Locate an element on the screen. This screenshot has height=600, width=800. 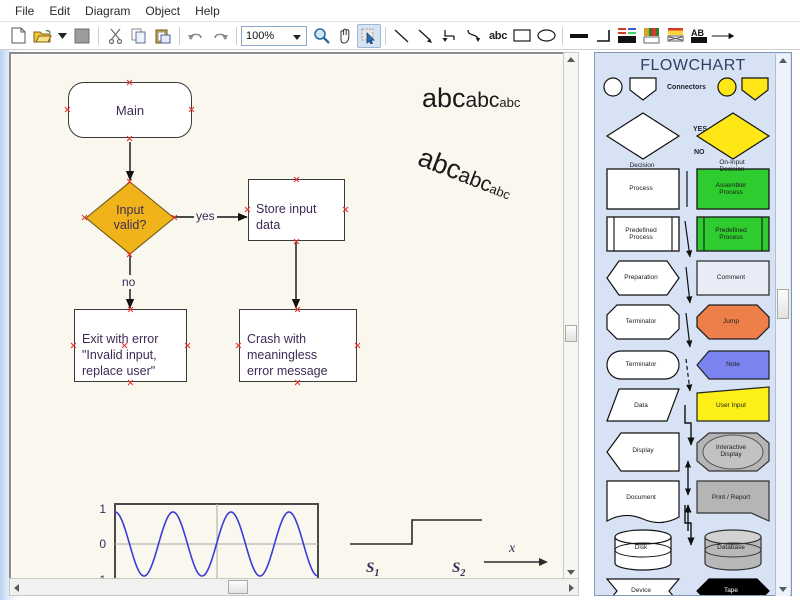
text-sample-part-small: abc is located at coordinates (510, 102).